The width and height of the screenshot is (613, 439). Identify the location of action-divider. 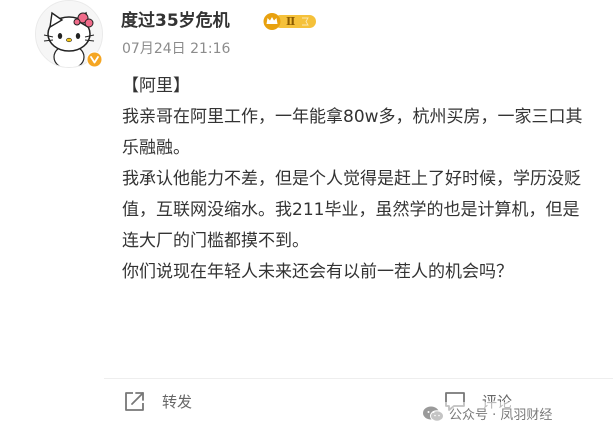
(358, 378).